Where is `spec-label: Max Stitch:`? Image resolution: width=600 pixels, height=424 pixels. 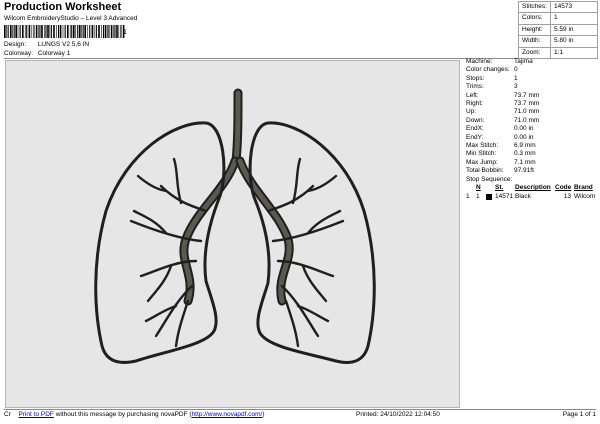 spec-label: Max Stitch: is located at coordinates (482, 145).